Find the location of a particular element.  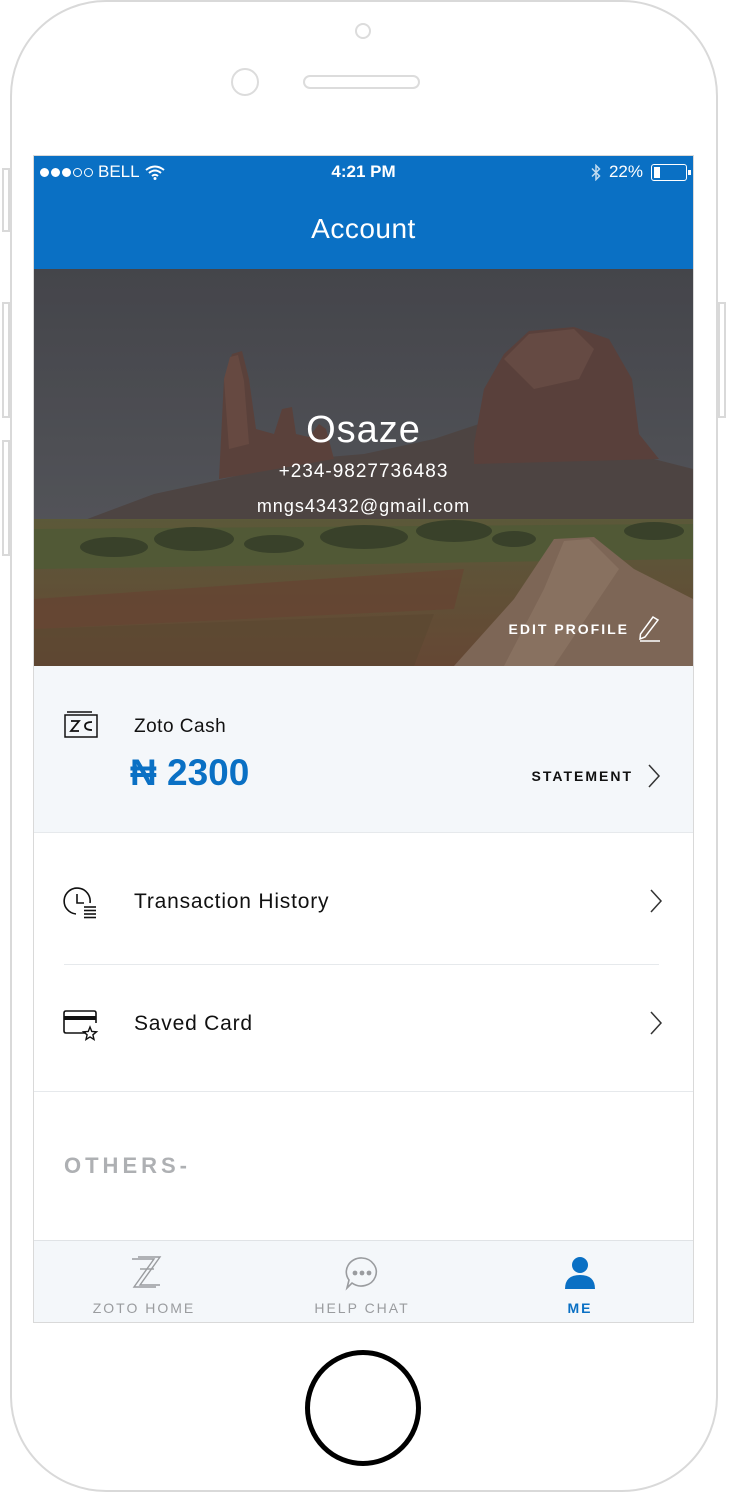

status-bar: BELL 4:21 PM 22% is located at coordinates (363, 173).